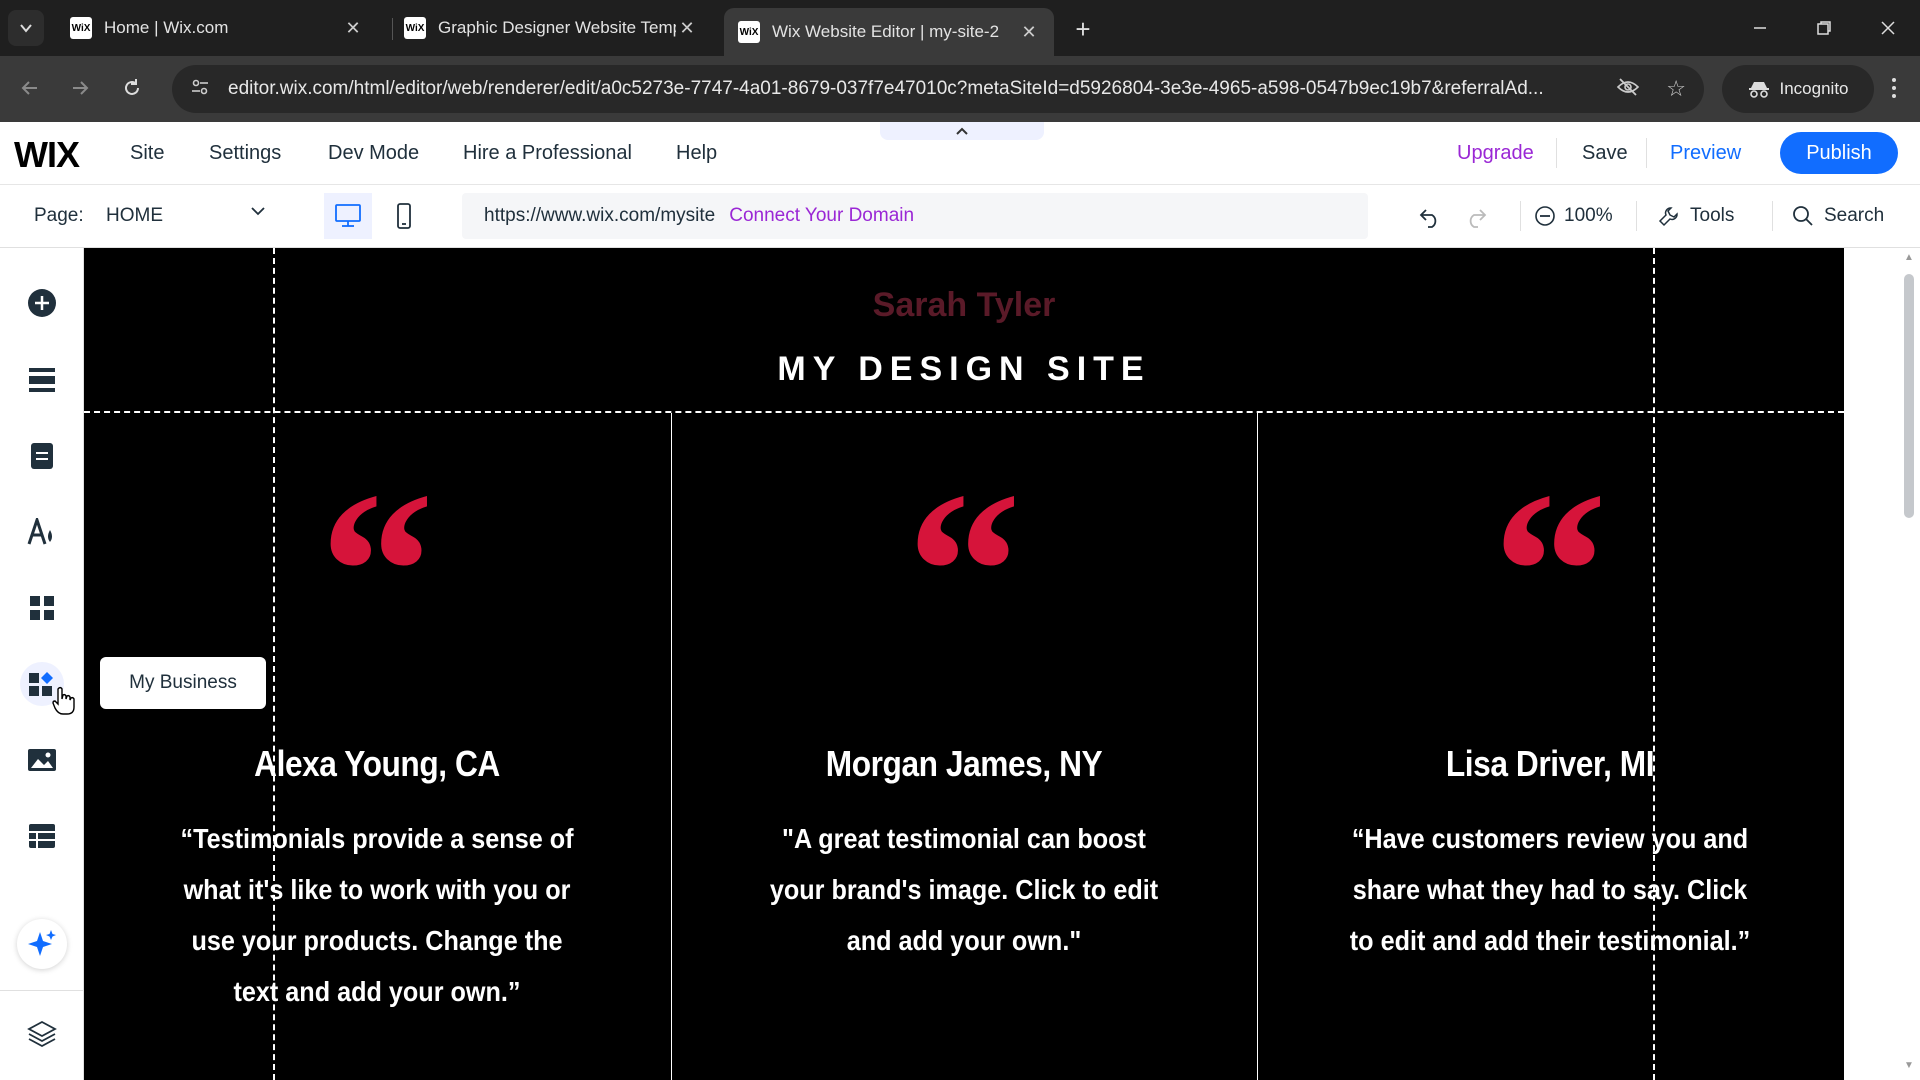  Describe the element at coordinates (1909, 257) in the screenshot. I see `scroll-up-arrow-icon: ▲` at that location.